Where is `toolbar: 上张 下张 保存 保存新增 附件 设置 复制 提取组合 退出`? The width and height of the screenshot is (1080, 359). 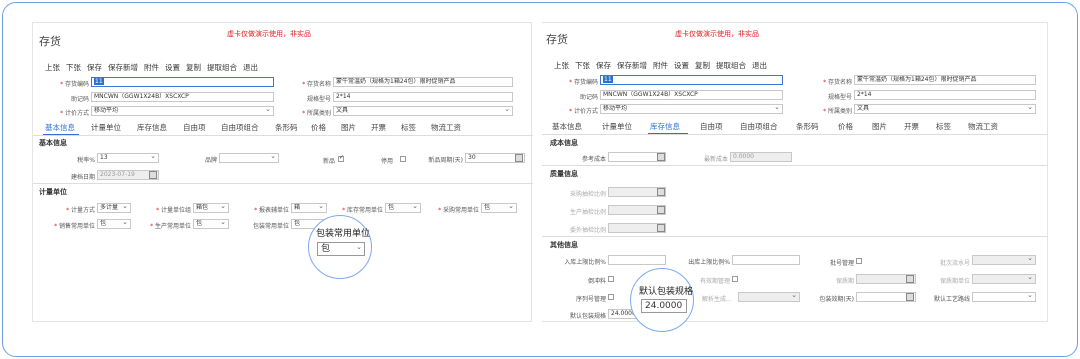
toolbar: 上张 下张 保存 保存新增 附件 设置 复制 提取组合 退出 is located at coordinates (154, 67).